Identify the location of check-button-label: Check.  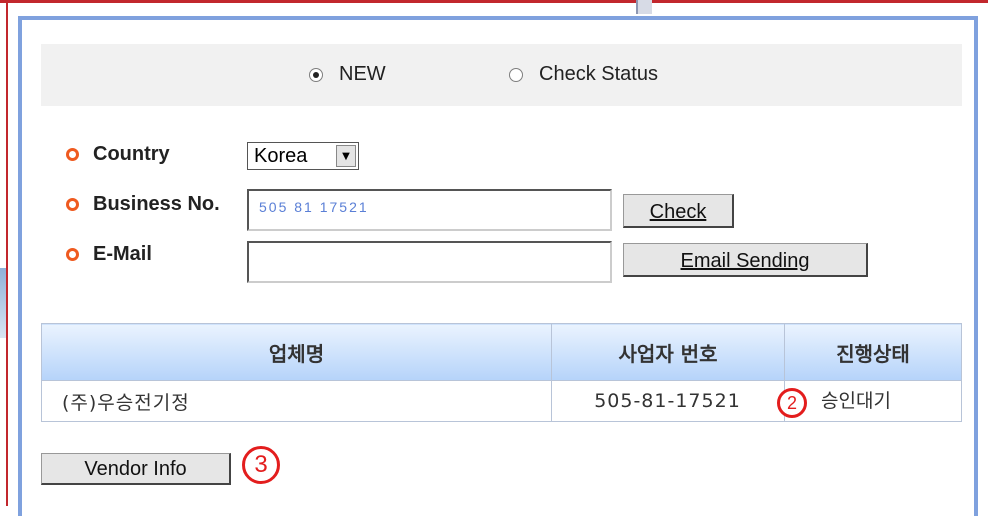
(678, 212).